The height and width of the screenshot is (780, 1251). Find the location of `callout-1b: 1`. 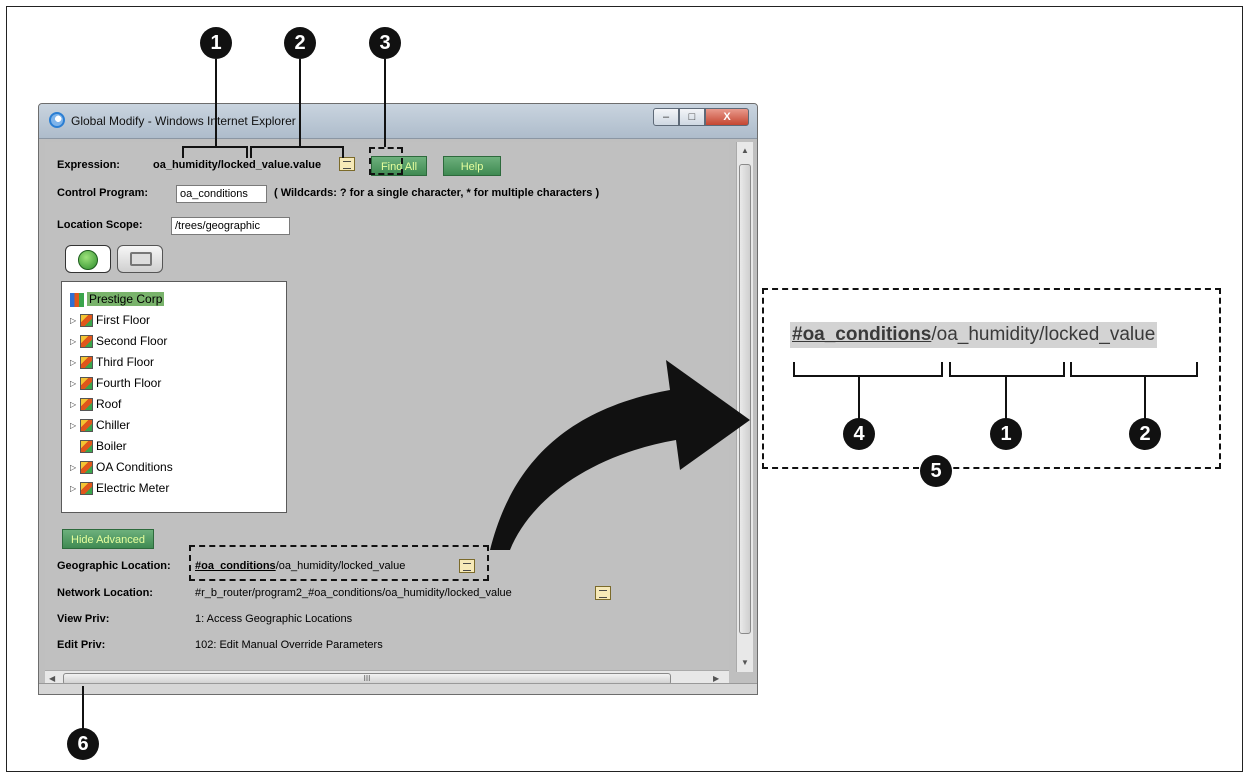

callout-1b: 1 is located at coordinates (1006, 434).